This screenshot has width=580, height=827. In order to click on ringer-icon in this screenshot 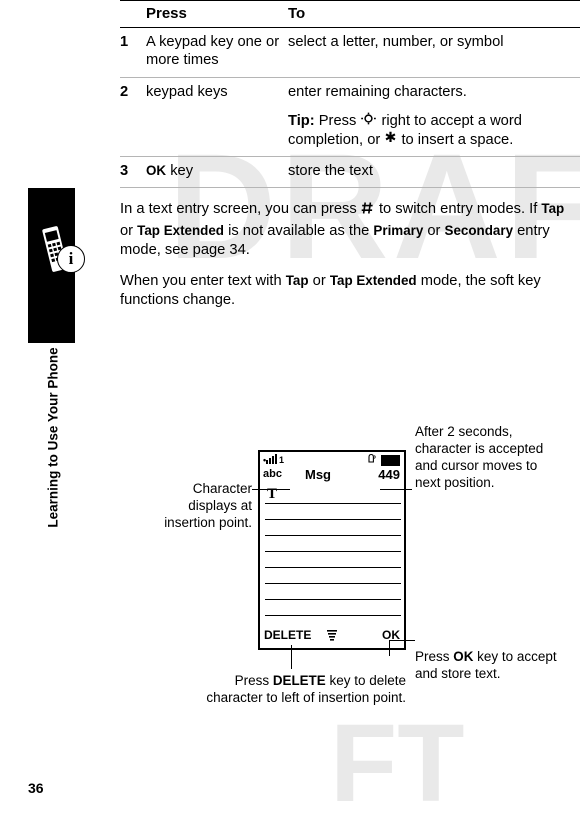, I will do `click(371, 460)`.